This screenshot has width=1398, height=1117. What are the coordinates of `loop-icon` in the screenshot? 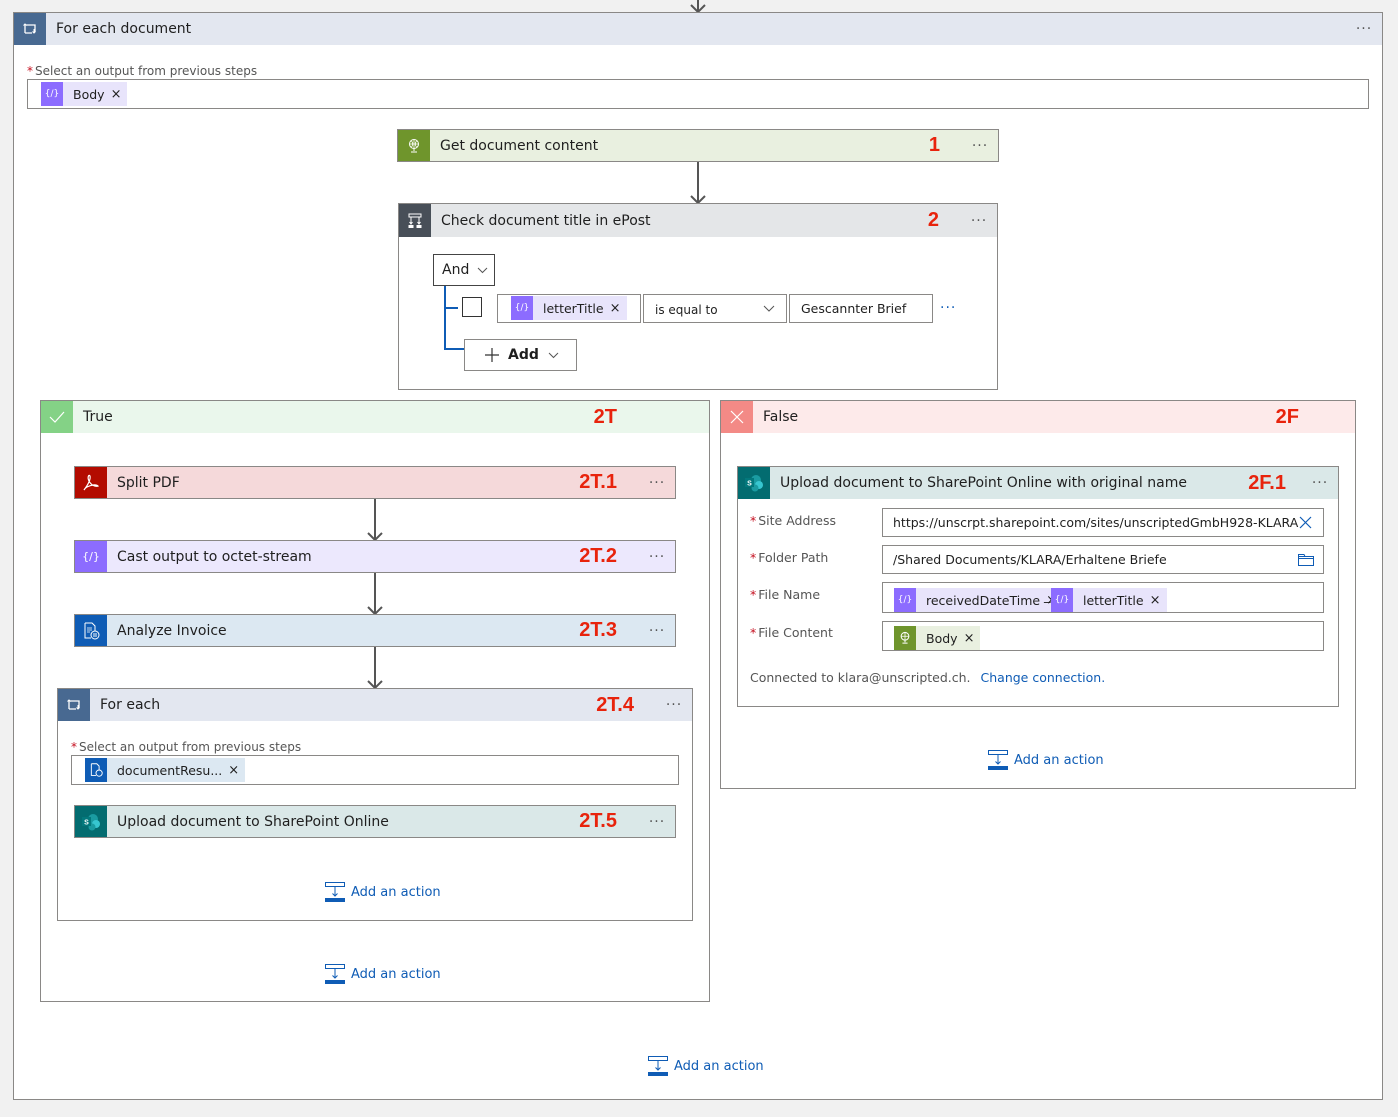 It's located at (30, 29).